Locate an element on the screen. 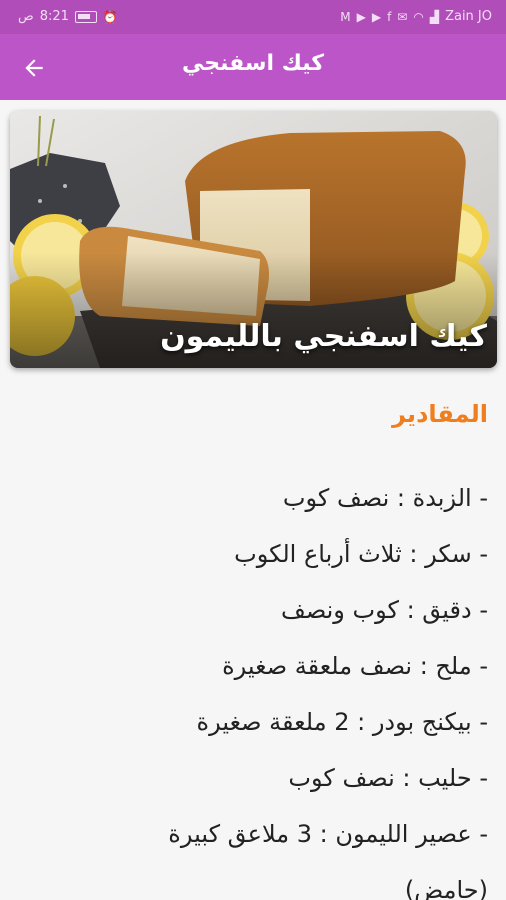  status-bar: ص 8:21 ⏰ M ▶ ▶ f ✉ ◠ ▟ Zain JO is located at coordinates (253, 17).